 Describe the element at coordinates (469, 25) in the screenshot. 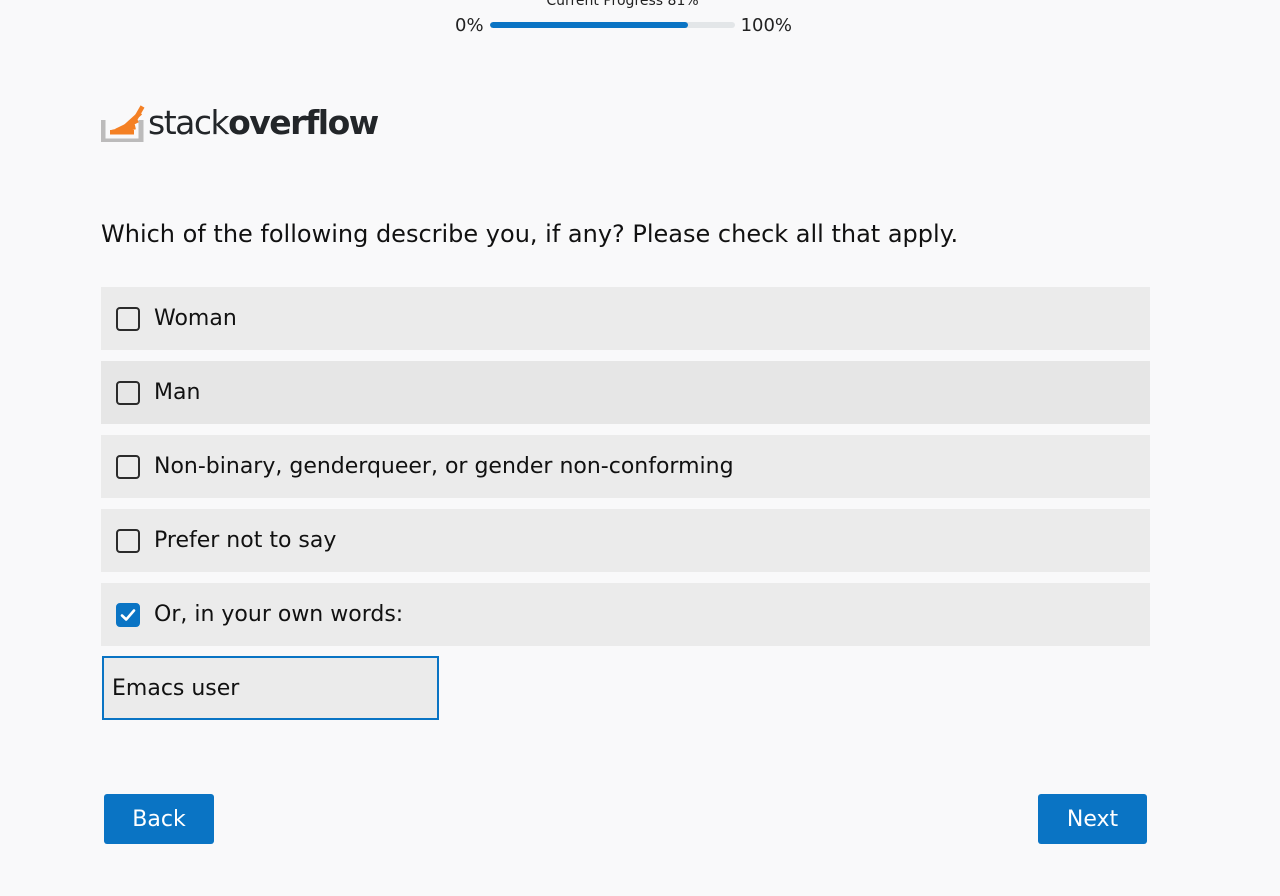

I see `progress-min-label: 0%` at that location.